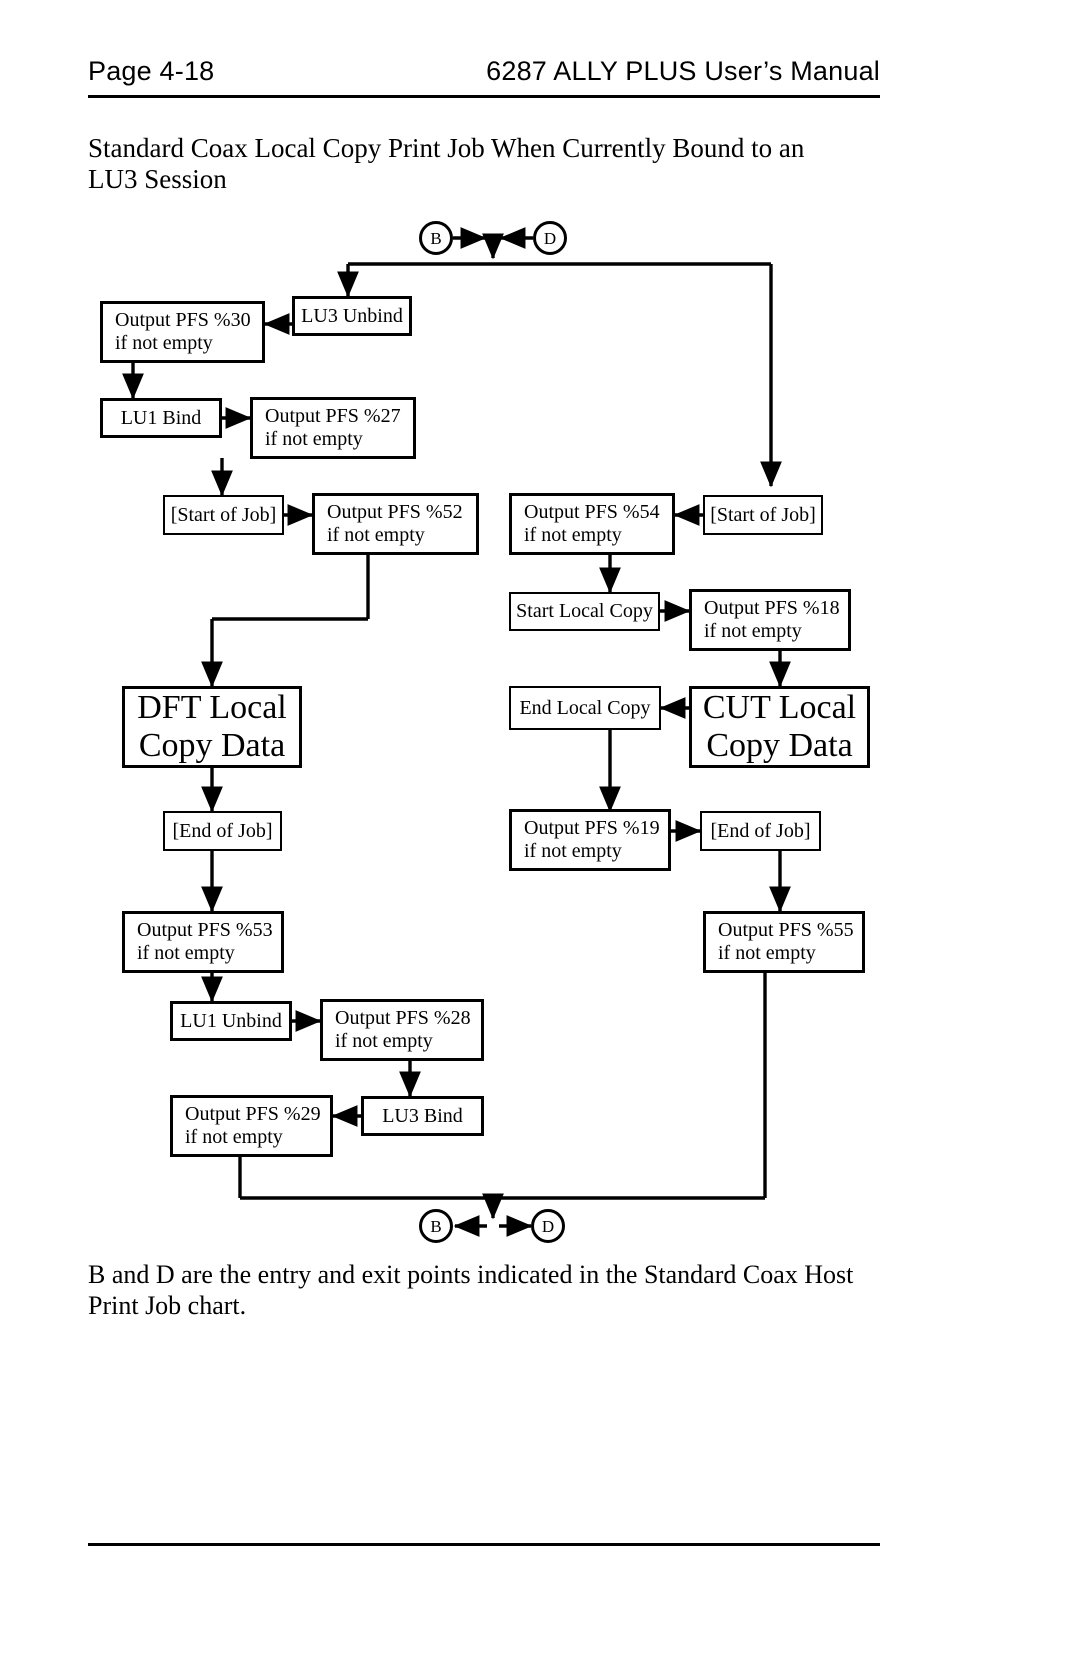 The height and width of the screenshot is (1669, 1080). Describe the element at coordinates (333, 416) in the screenshot. I see `node-output-pfs-27-line1: Output PFS %27` at that location.